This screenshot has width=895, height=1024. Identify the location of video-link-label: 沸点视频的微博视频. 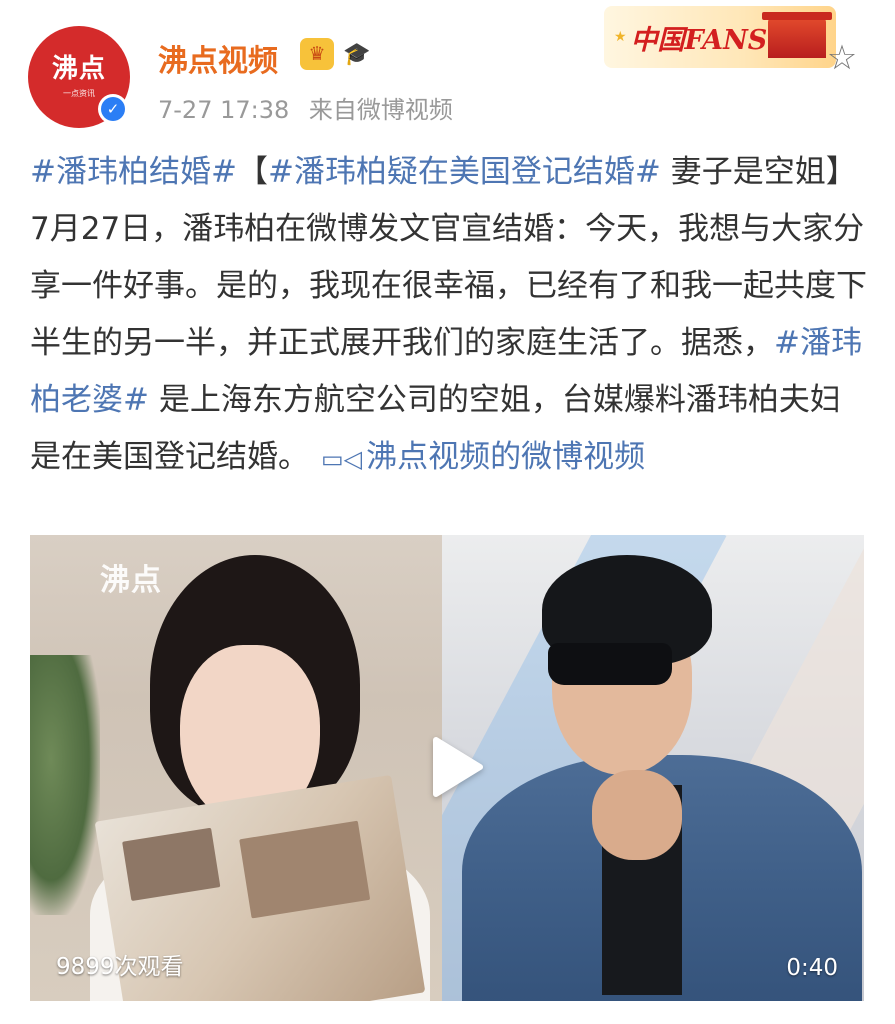
(506, 457).